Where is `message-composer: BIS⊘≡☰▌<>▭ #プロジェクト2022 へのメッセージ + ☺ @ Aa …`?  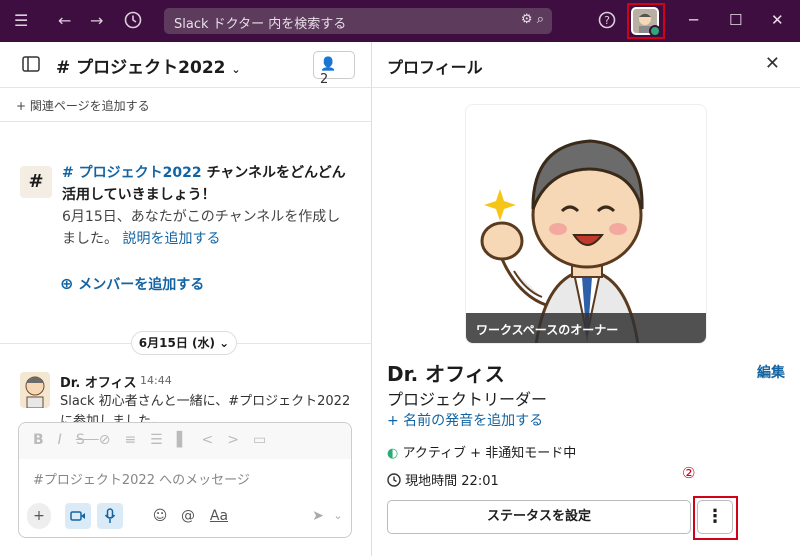 message-composer: BIS⊘≡☰▌<>▭ #プロジェクト2022 へのメッセージ + ☺ @ Aa … is located at coordinates (185, 480).